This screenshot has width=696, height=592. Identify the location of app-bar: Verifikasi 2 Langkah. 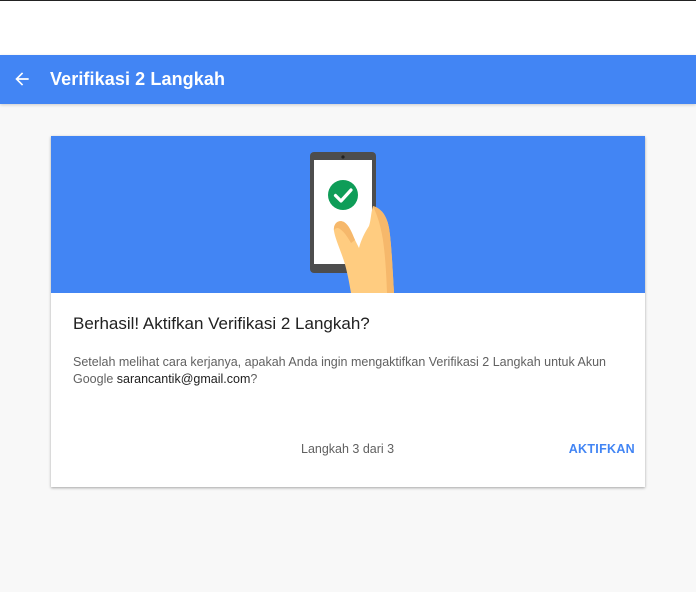
(348, 79).